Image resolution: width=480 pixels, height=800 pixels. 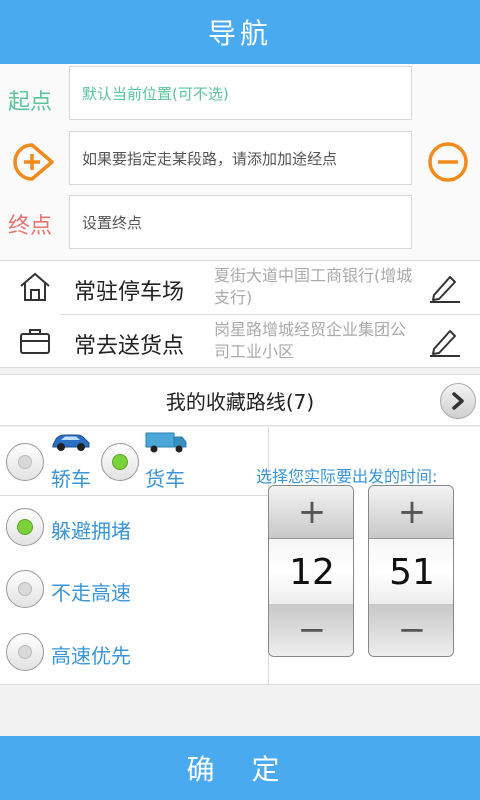 I want to click on hour-increment-button: +, so click(x=311, y=512).